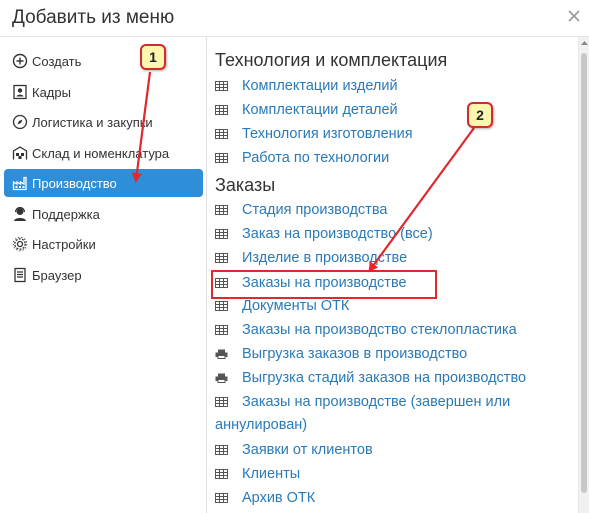  What do you see at coordinates (20, 92) in the screenshot?
I see `person-card-icon` at bounding box center [20, 92].